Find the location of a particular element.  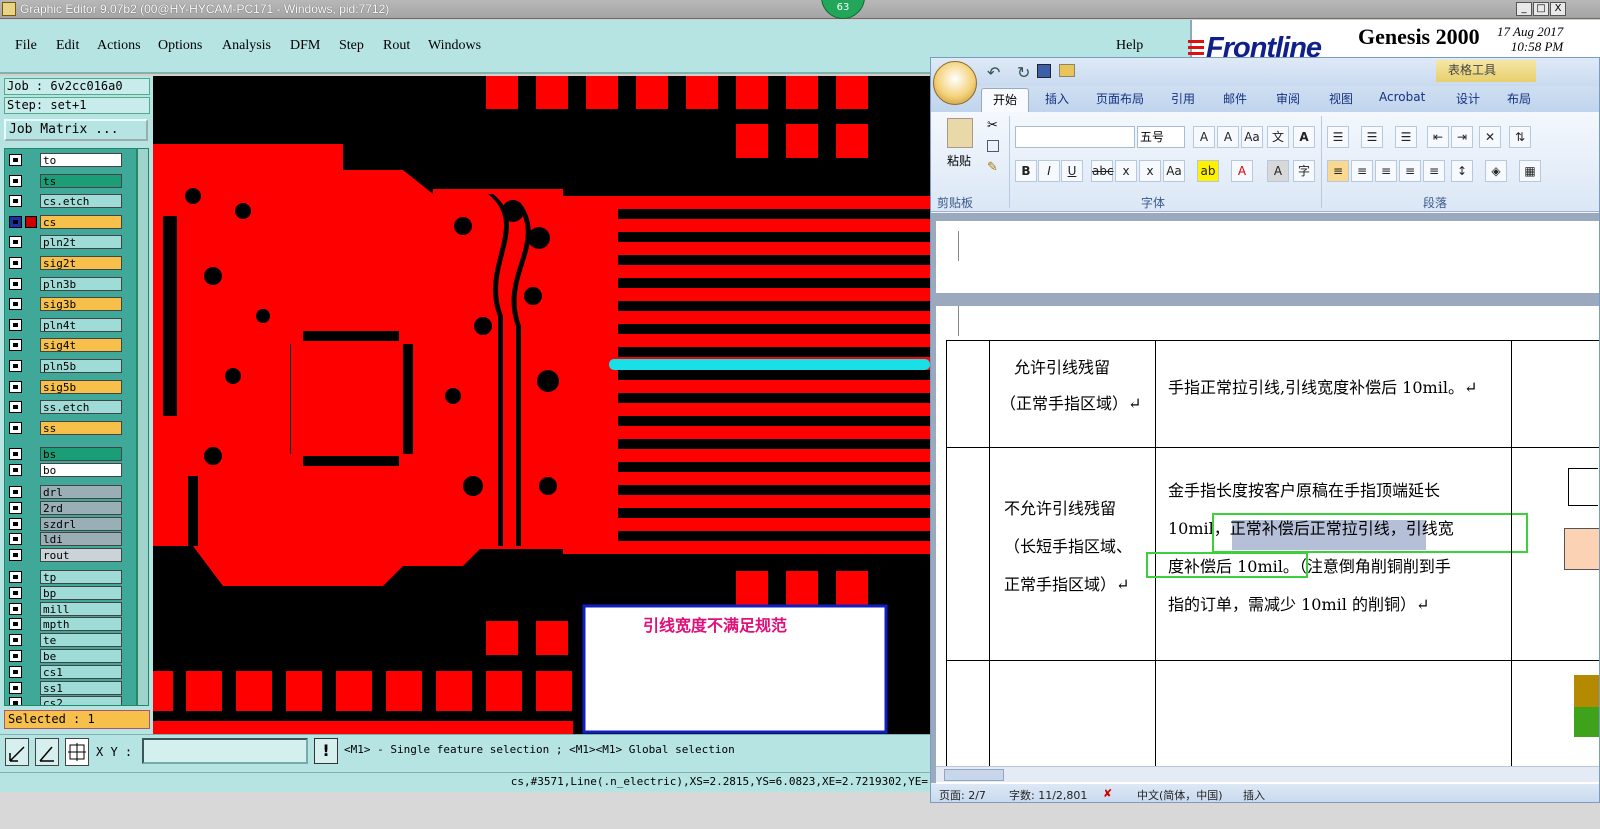

layer-row-pln4t: pln4t is located at coordinates (66, 324).